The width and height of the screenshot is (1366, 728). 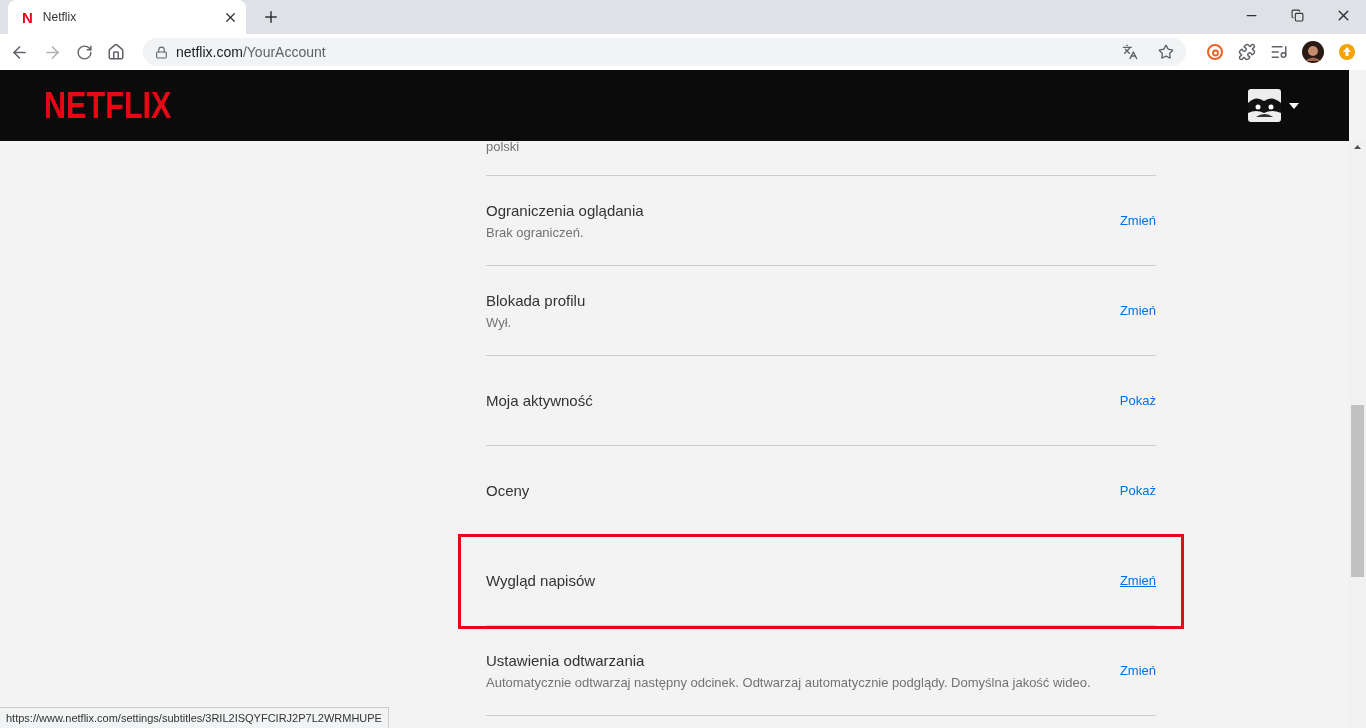 What do you see at coordinates (1215, 52) in the screenshot?
I see `ring-extension-icon` at bounding box center [1215, 52].